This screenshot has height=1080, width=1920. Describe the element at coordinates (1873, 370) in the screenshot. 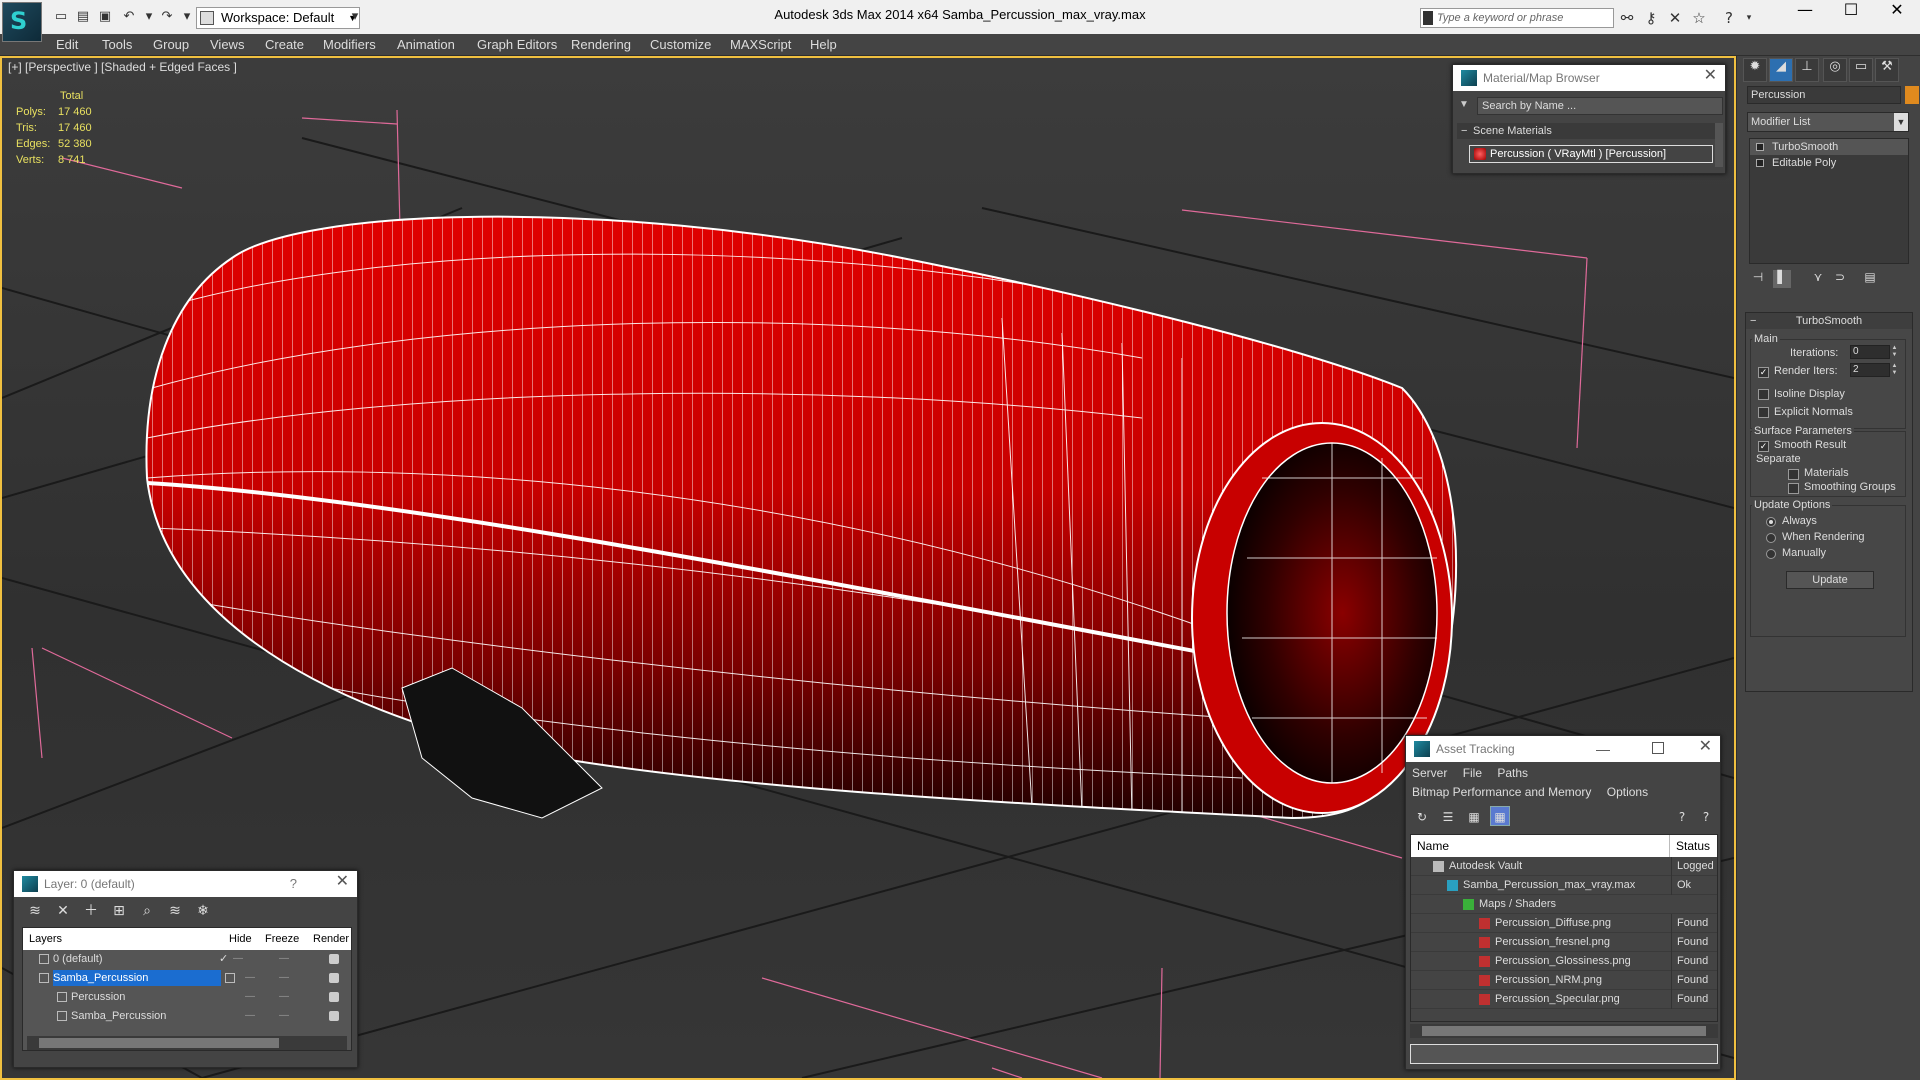

I see `render-iters-spinner: 2 ▲ ▼` at that location.